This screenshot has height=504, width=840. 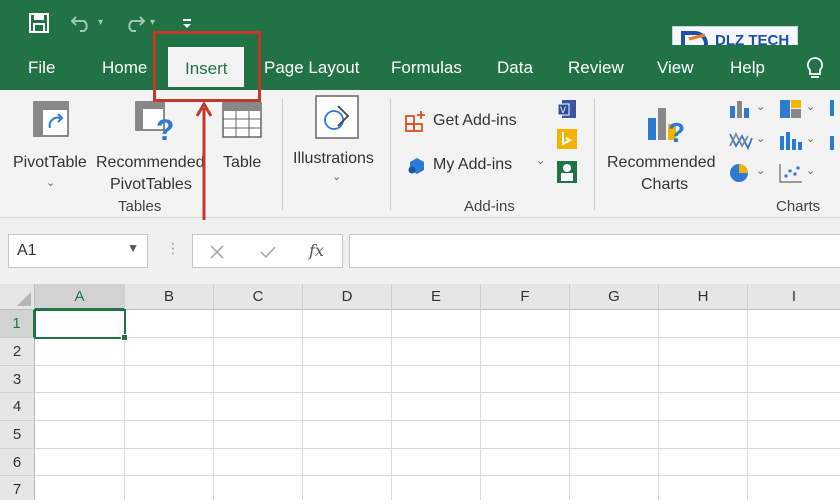 What do you see at coordinates (525, 297) in the screenshot?
I see `column-header: F` at bounding box center [525, 297].